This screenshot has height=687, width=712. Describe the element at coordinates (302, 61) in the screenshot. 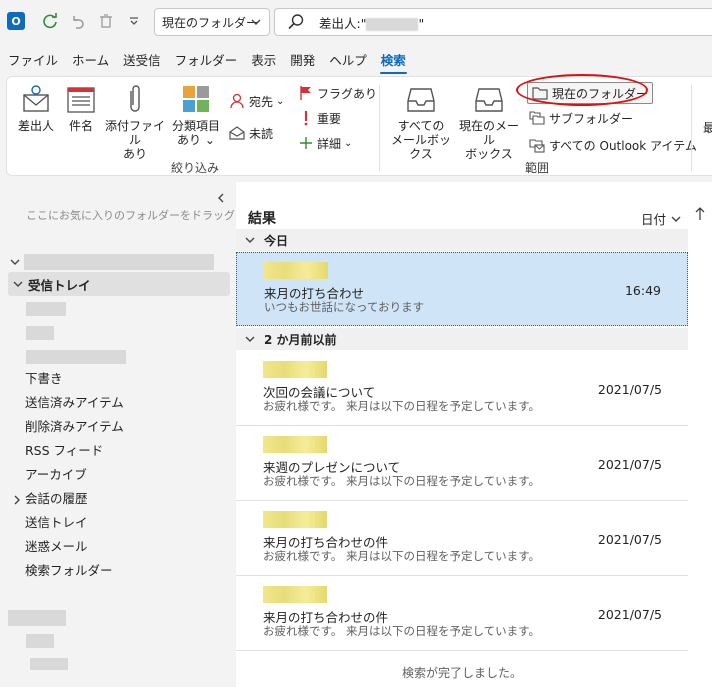

I see `tab-developer: 開発` at that location.